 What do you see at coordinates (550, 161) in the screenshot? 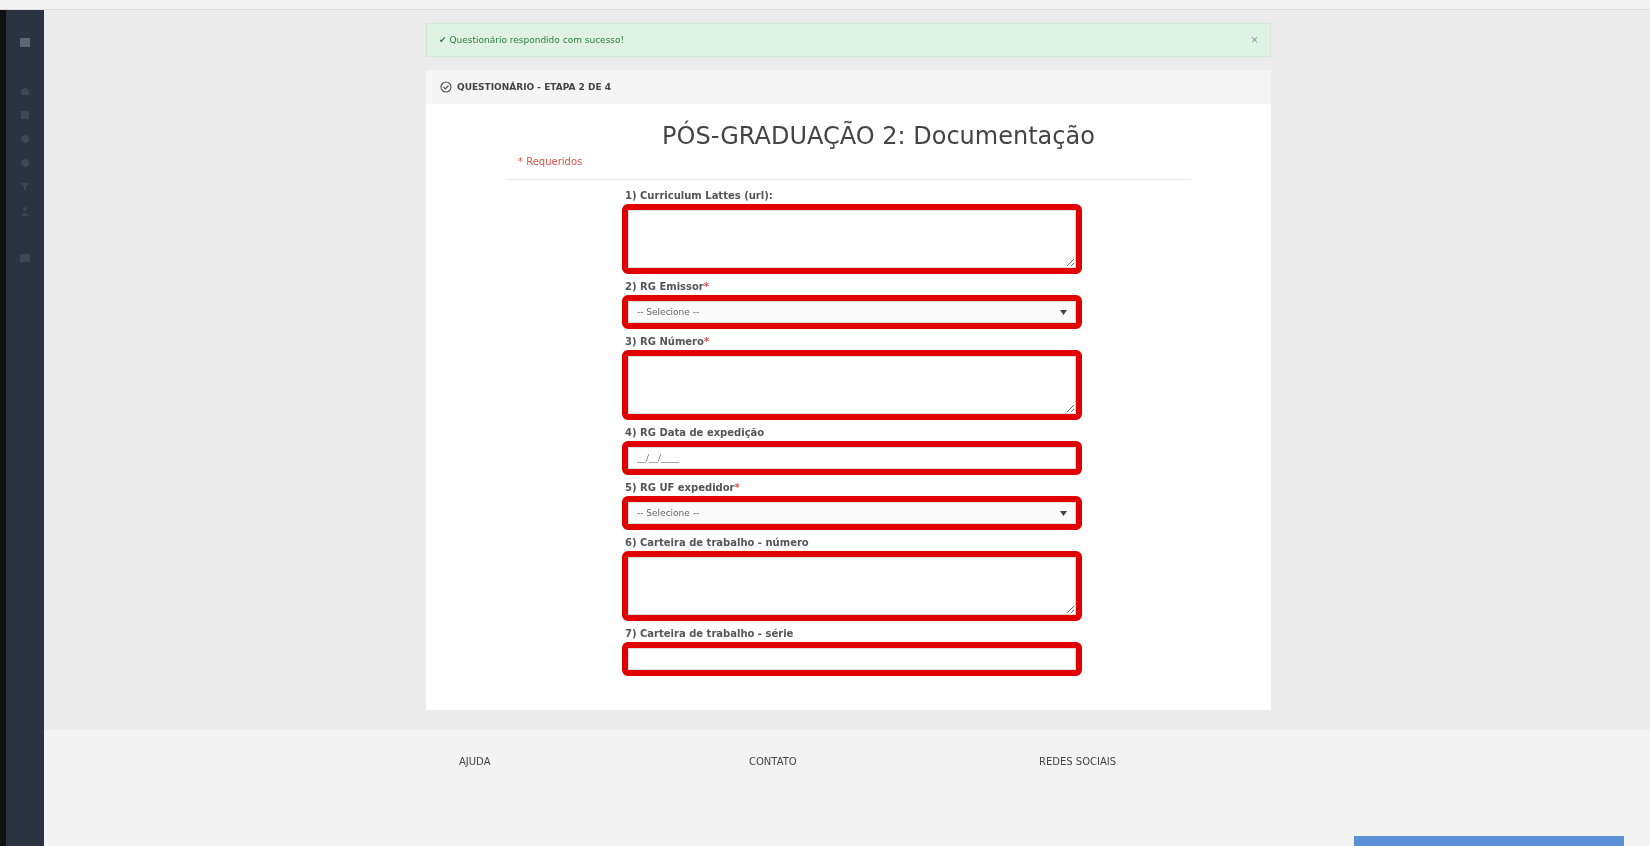
I see `required-note: * Requeridos` at bounding box center [550, 161].